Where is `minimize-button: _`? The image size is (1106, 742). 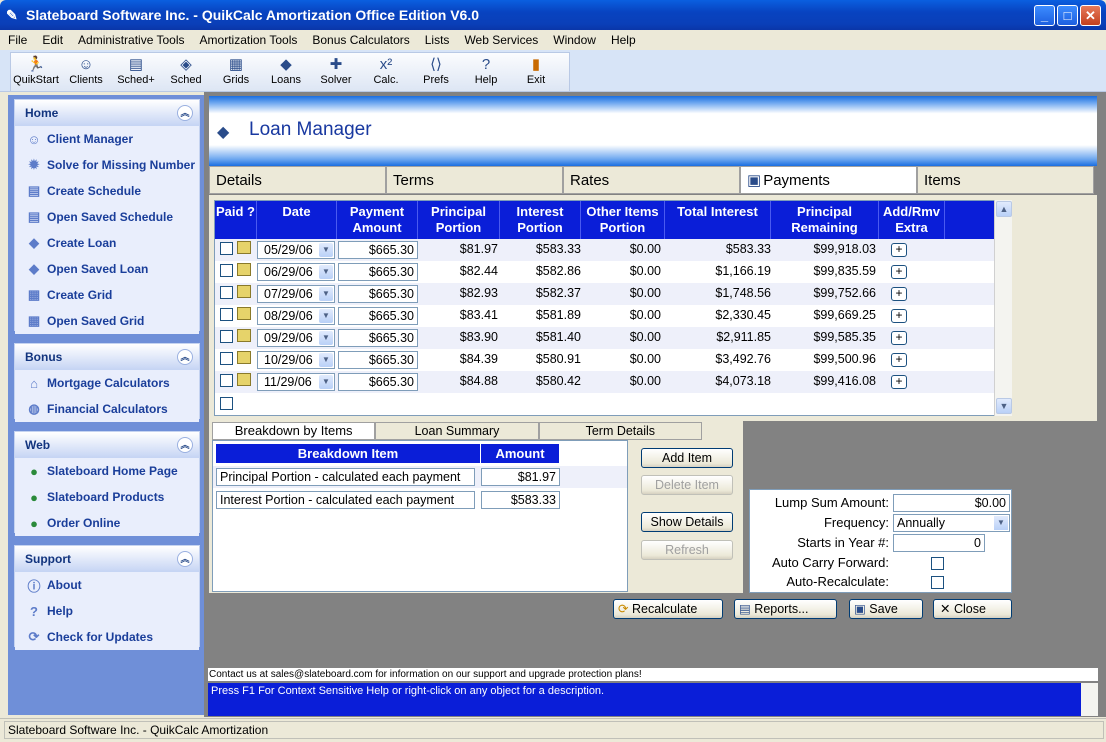 minimize-button: _ is located at coordinates (1044, 15).